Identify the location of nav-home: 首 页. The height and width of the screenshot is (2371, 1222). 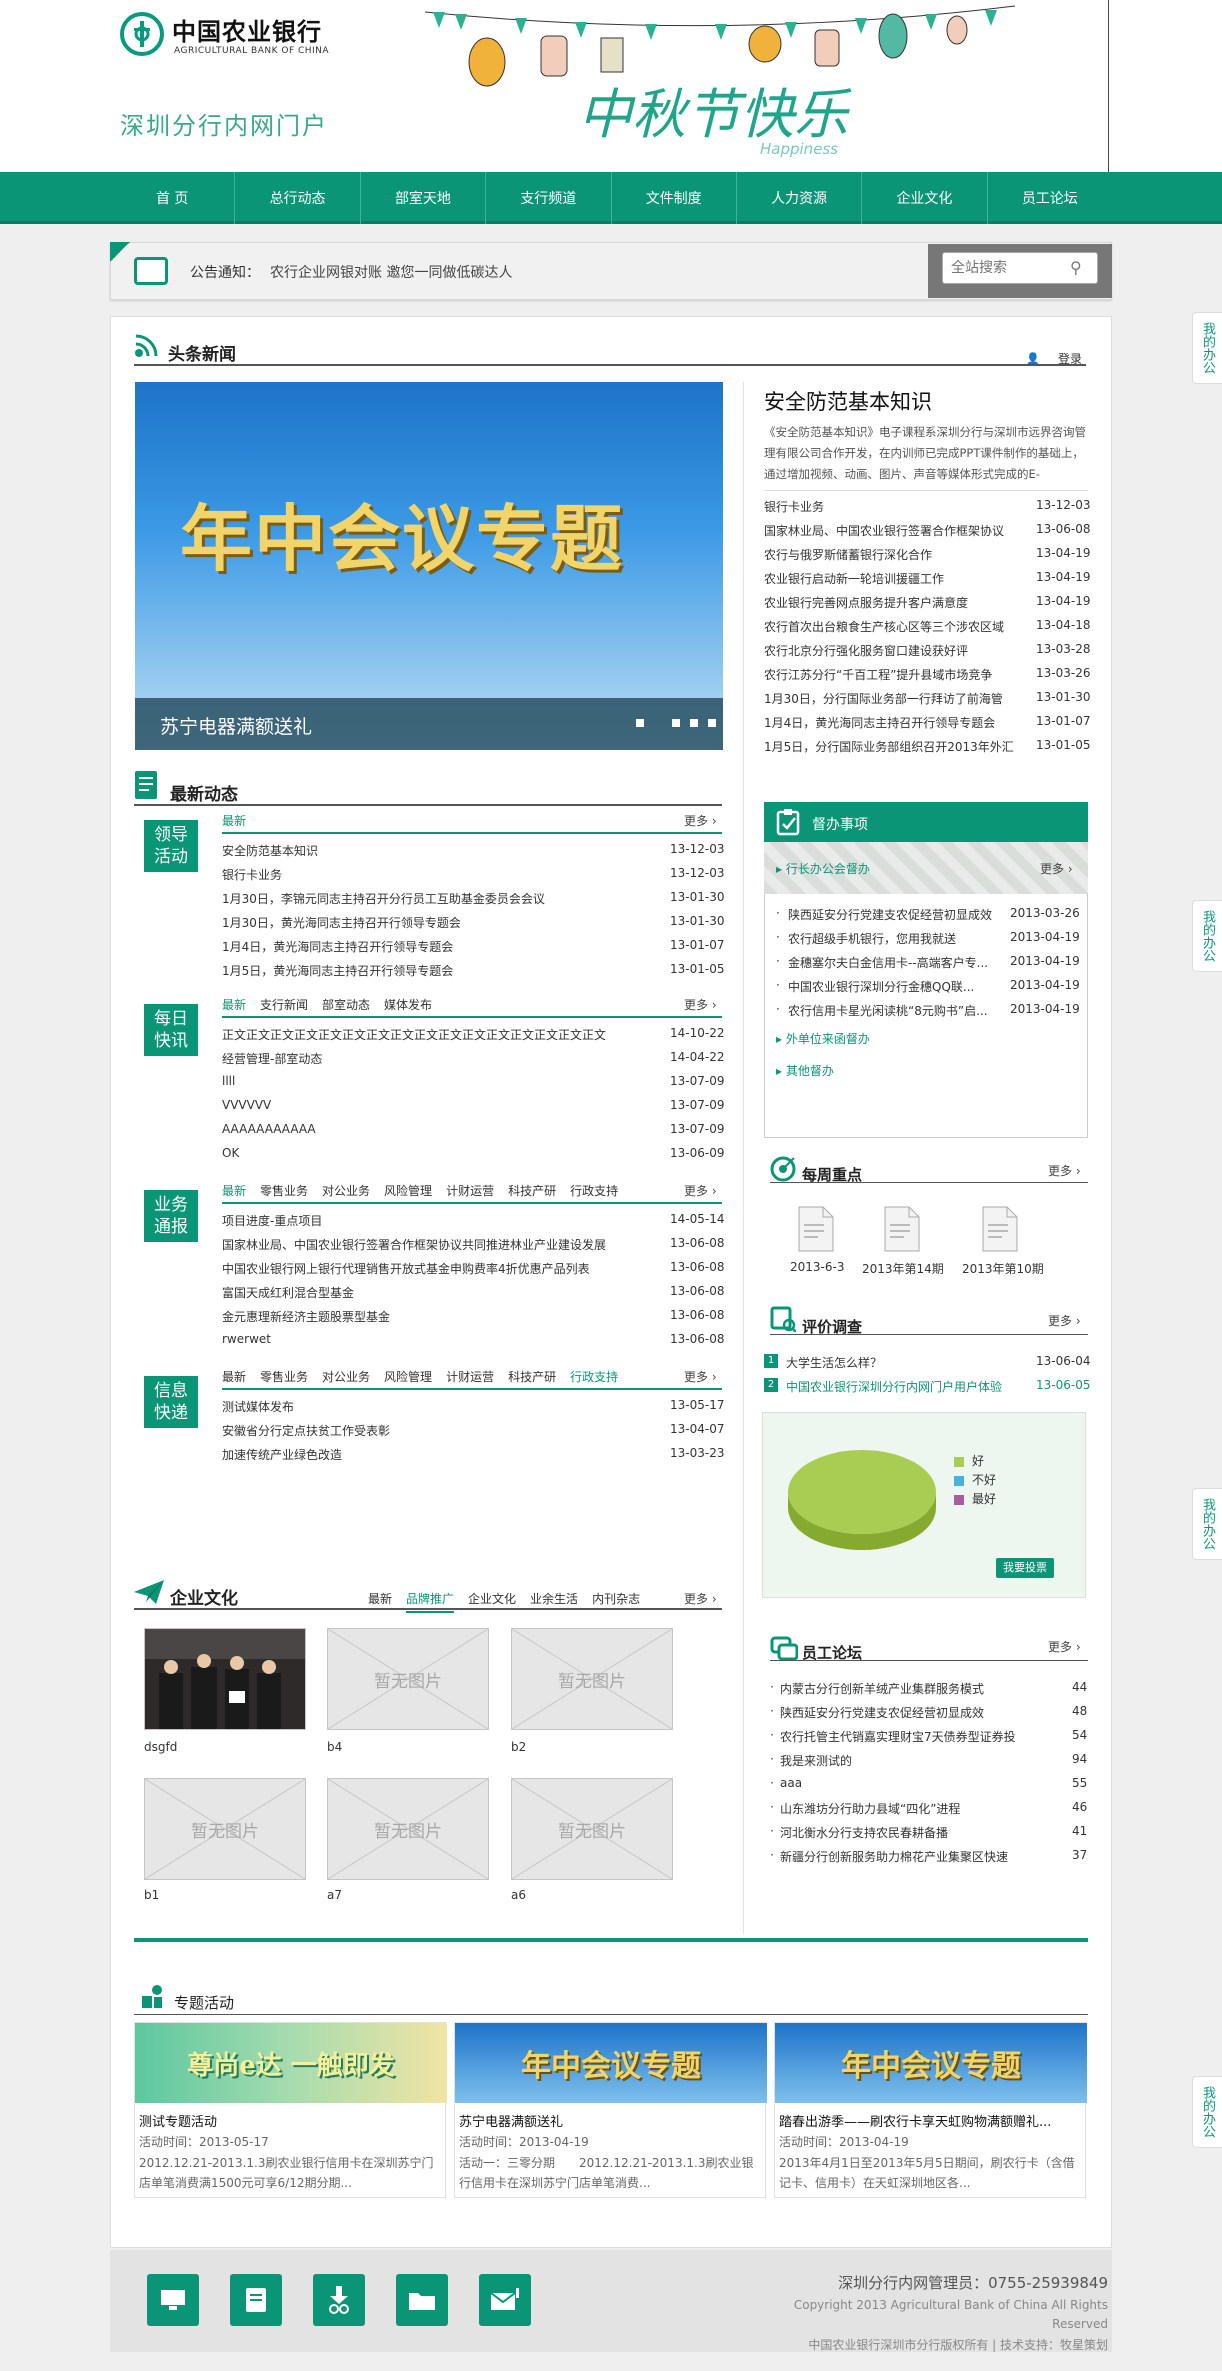
(173, 198).